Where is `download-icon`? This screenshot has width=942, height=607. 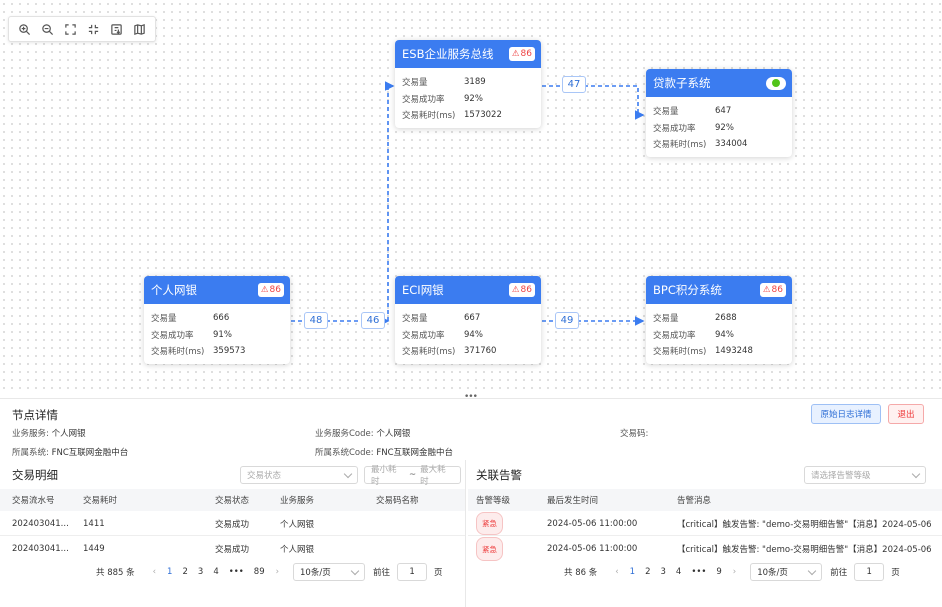
download-icon is located at coordinates (116, 29).